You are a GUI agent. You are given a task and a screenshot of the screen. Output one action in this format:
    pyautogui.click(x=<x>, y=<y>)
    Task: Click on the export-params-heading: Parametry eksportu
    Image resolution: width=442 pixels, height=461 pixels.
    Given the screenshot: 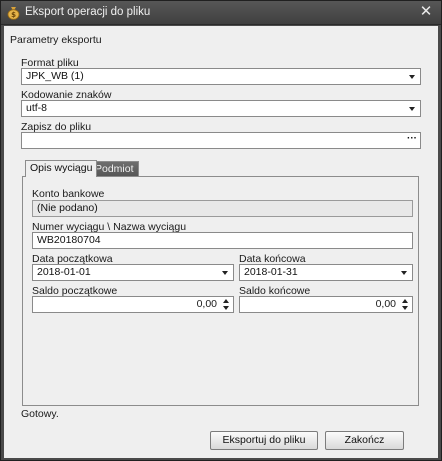 What is the action you would take?
    pyautogui.click(x=56, y=40)
    